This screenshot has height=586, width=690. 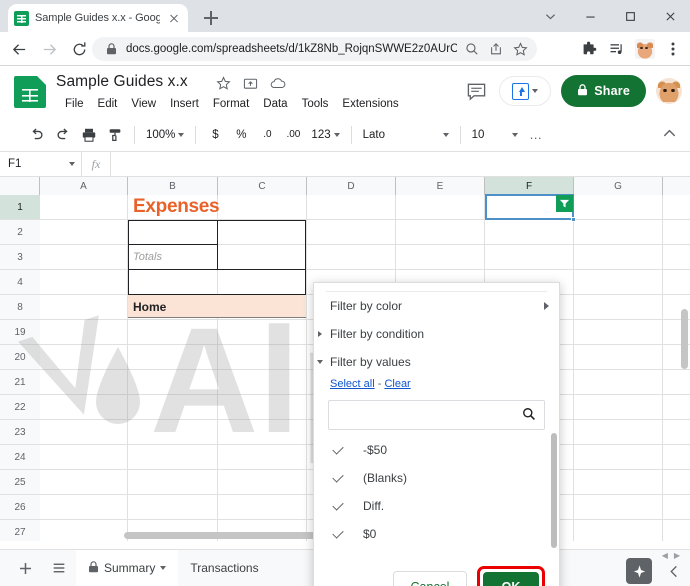 I want to click on chrome-menu-icon, so click(x=673, y=49).